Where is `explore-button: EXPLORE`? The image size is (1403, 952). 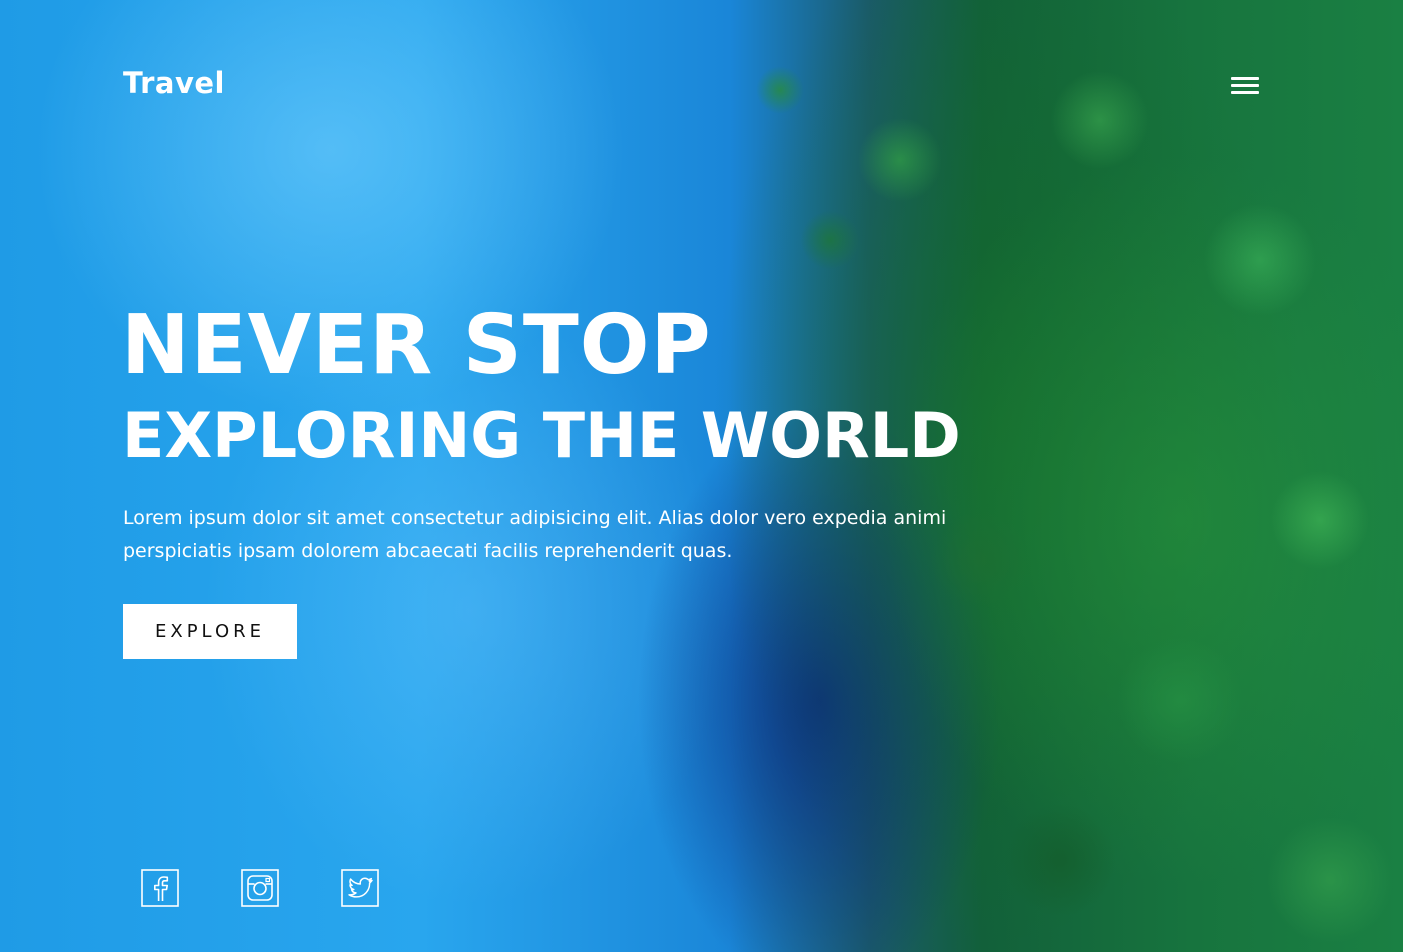 explore-button: EXPLORE is located at coordinates (210, 631).